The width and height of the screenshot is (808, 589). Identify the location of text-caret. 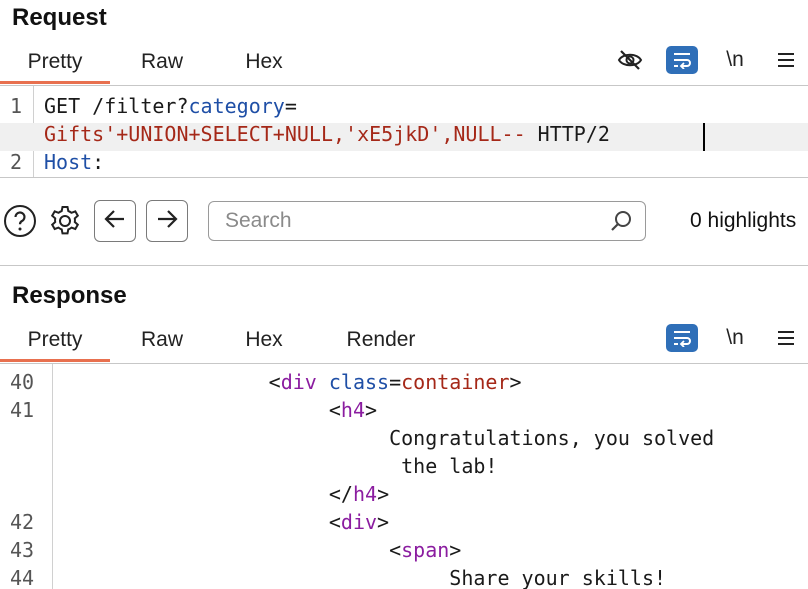
(704, 137).